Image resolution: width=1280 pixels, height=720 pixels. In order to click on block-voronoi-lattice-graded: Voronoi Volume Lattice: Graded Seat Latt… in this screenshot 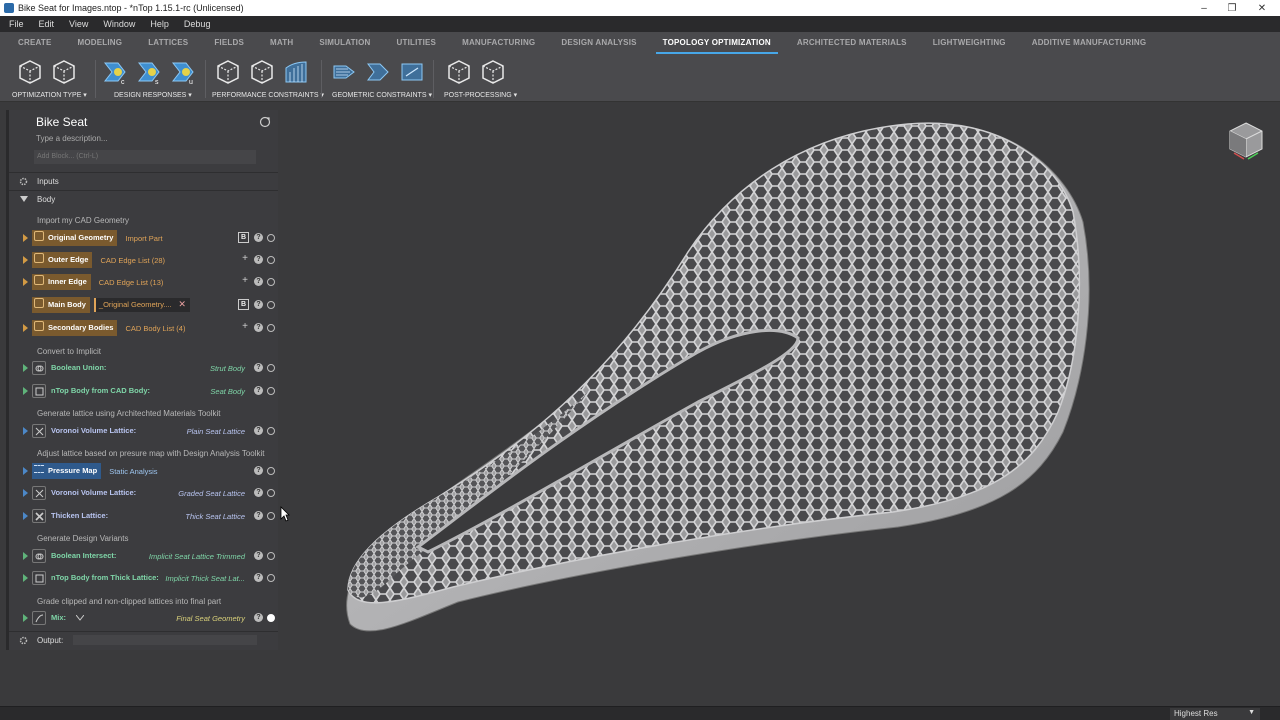, I will do `click(151, 493)`.